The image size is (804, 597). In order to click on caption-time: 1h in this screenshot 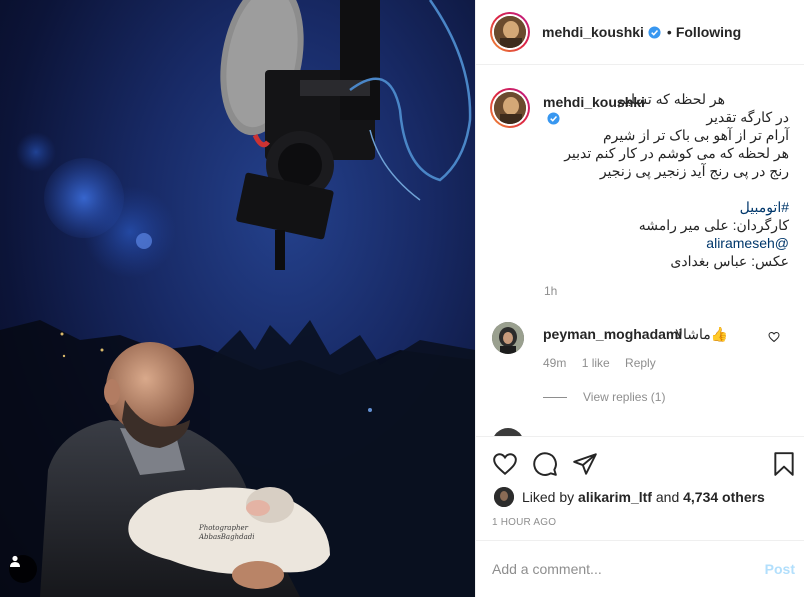, I will do `click(550, 291)`.